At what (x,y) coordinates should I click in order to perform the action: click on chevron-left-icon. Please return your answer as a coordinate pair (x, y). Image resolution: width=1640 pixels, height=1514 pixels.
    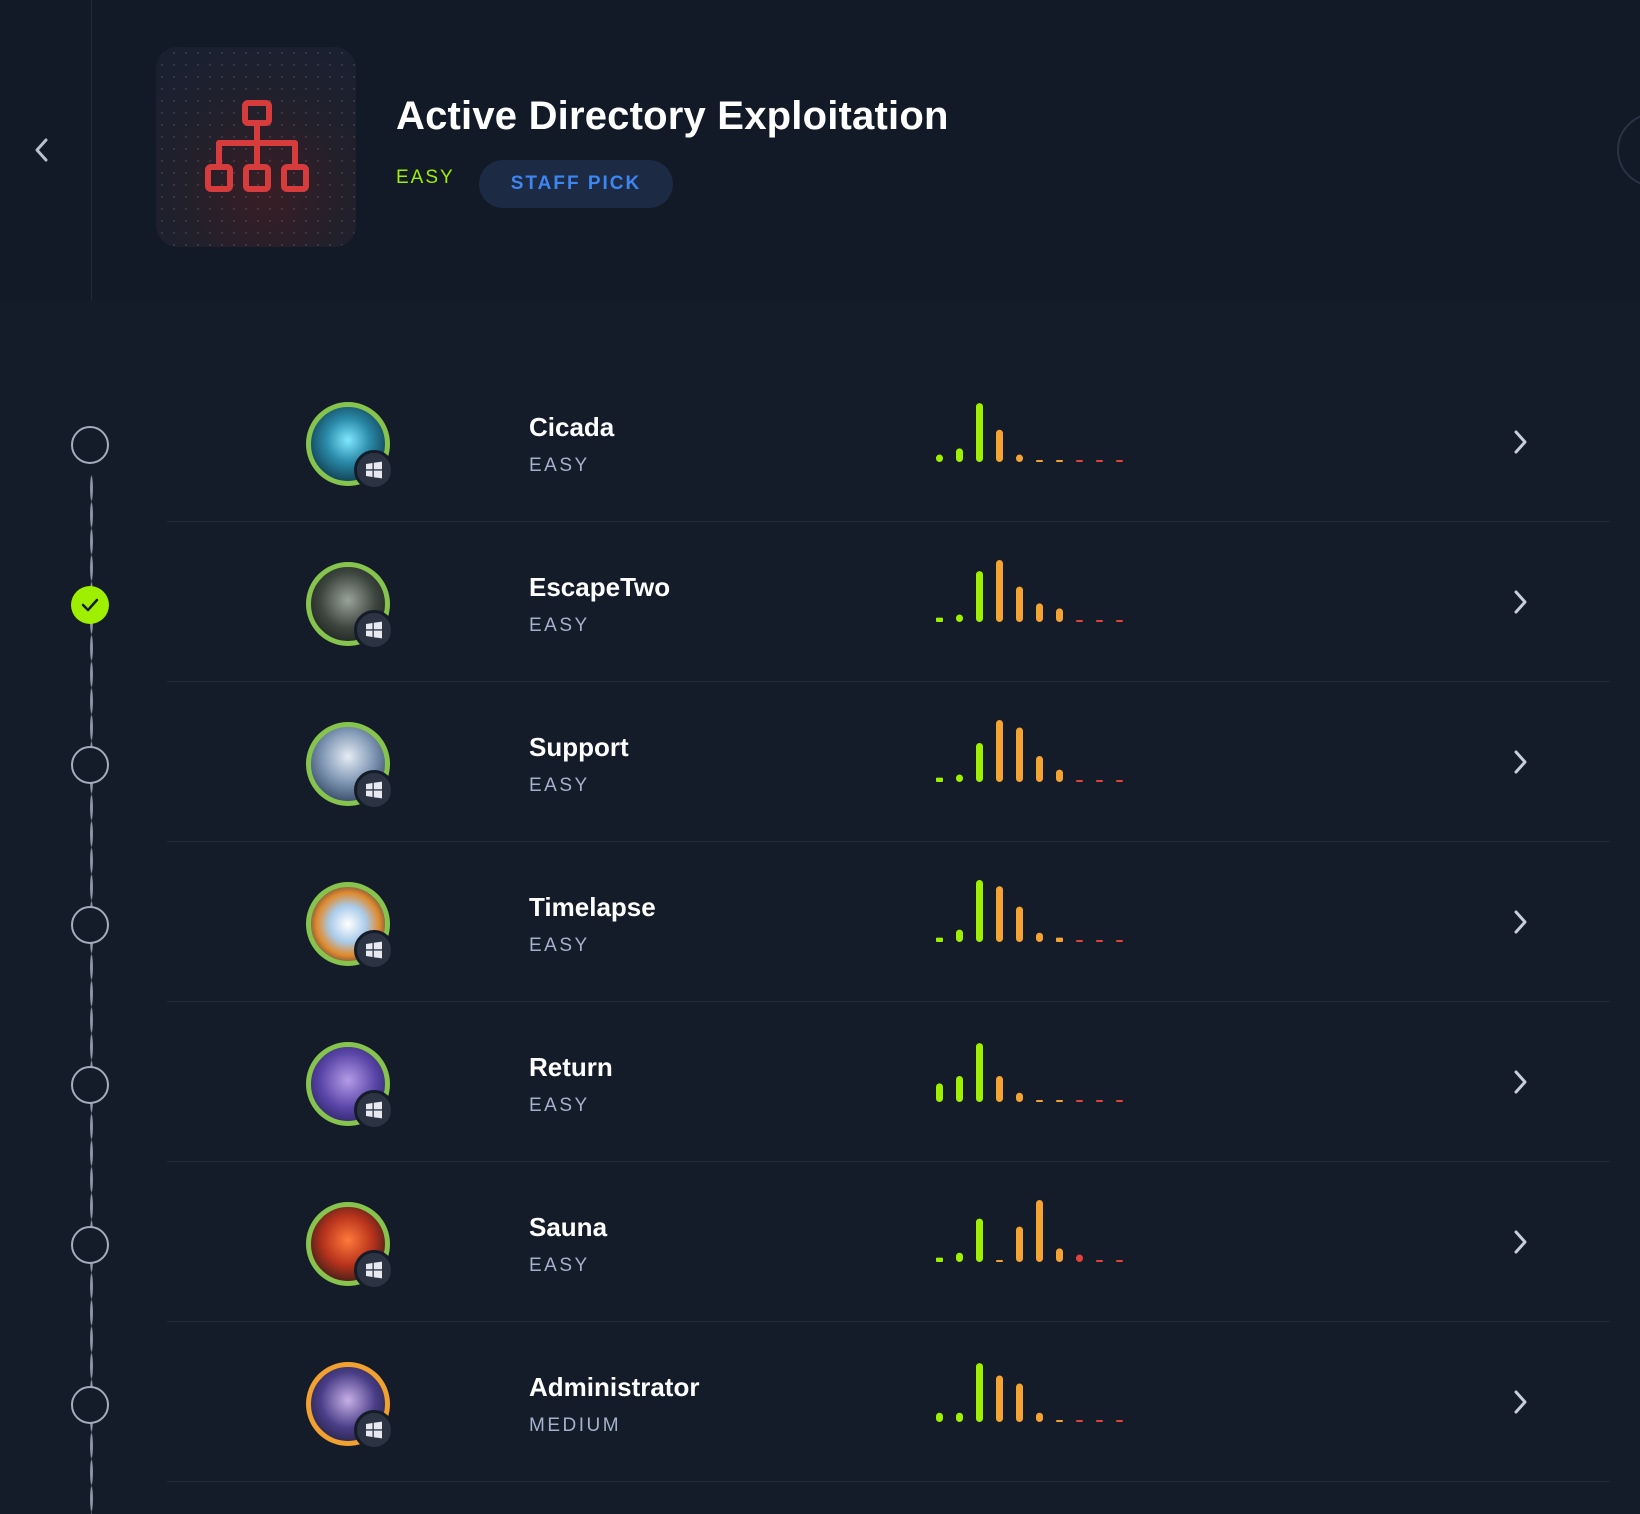
    Looking at the image, I should click on (41, 150).